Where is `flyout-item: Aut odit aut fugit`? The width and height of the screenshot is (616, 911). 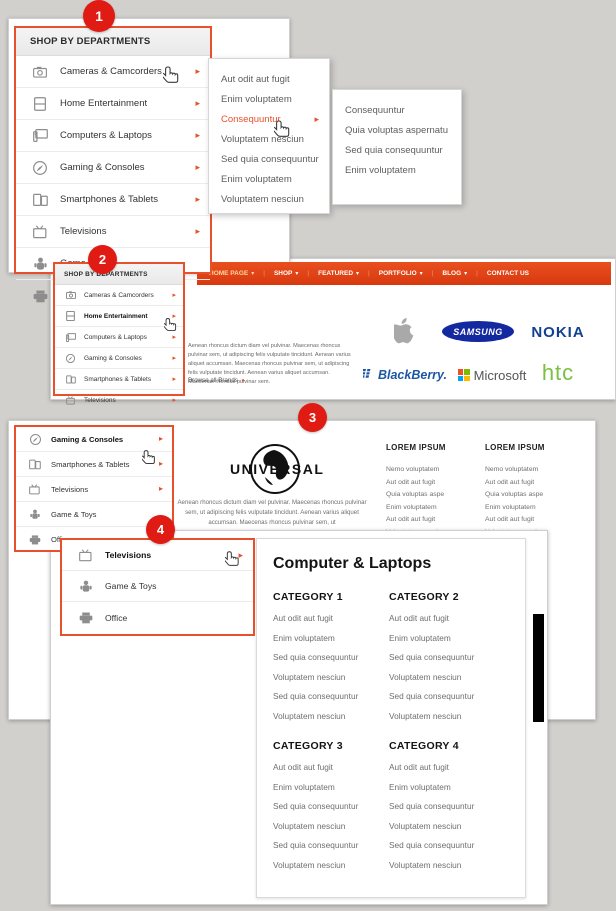 flyout-item: Aut odit aut fugit is located at coordinates (275, 79).